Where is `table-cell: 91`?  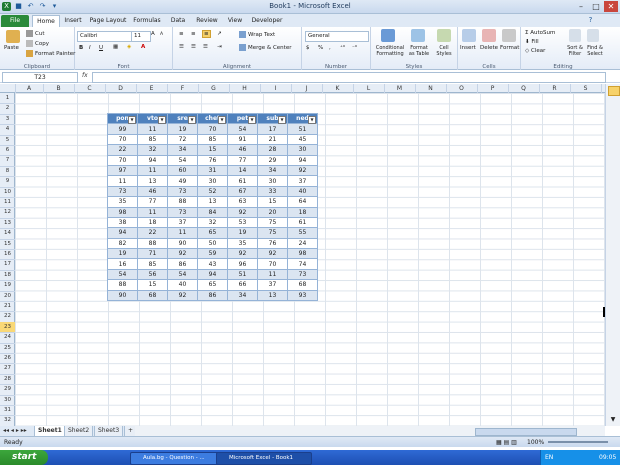 table-cell: 91 is located at coordinates (242, 139).